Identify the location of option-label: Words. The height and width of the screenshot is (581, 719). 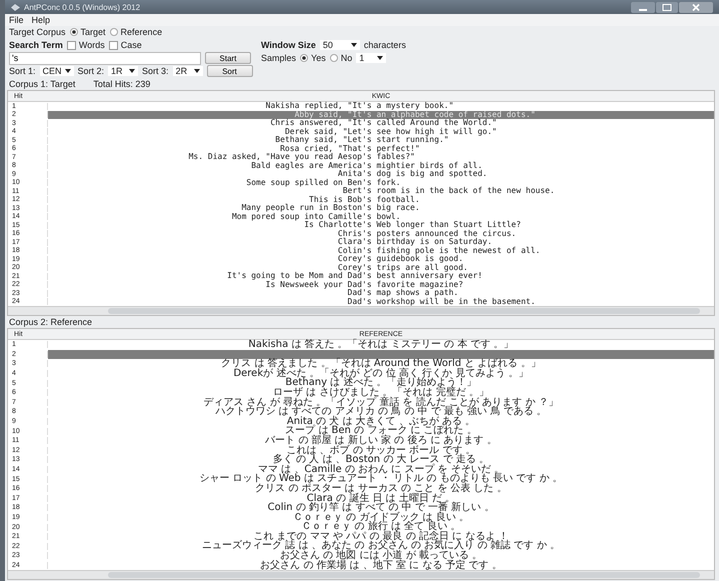
(91, 45).